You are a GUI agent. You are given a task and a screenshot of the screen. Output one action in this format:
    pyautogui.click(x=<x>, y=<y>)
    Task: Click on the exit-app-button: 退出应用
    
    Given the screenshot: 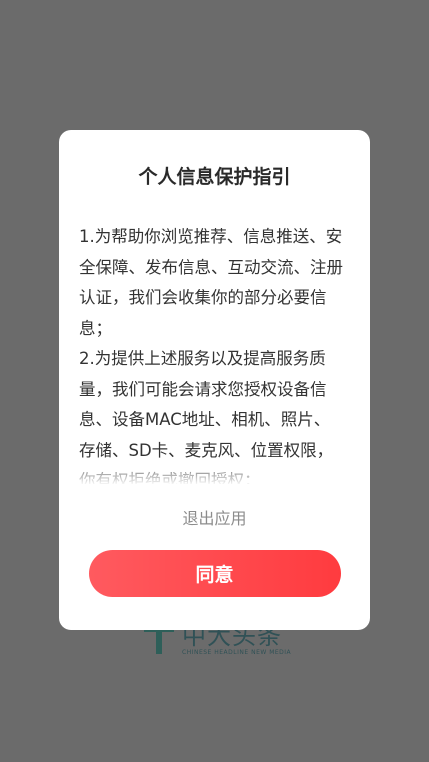 What is the action you would take?
    pyautogui.click(x=214, y=517)
    